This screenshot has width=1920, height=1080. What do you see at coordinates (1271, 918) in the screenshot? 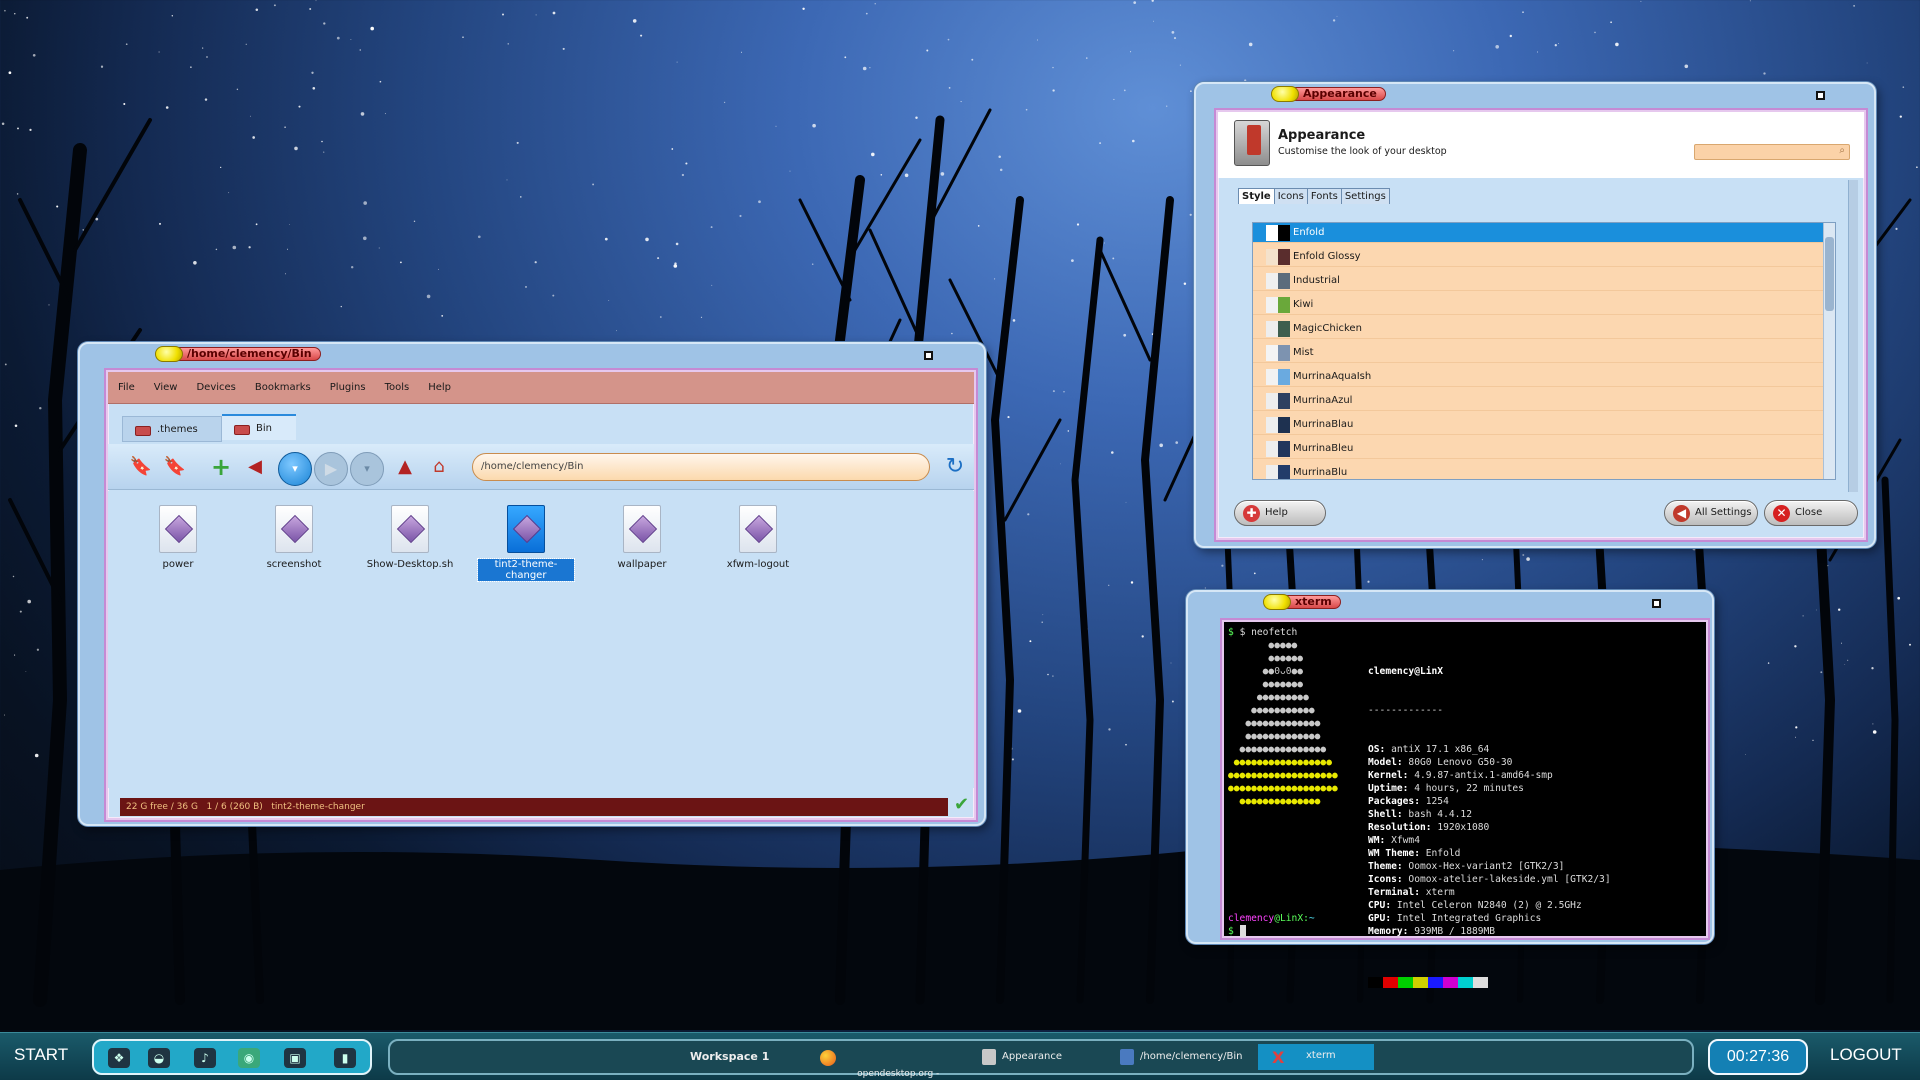
I see `prompt: clemency@LinX:~` at bounding box center [1271, 918].